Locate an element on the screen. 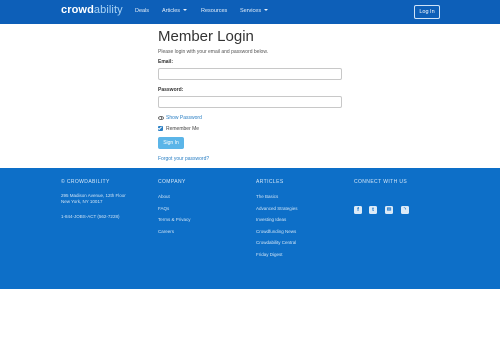 The image size is (500, 348). nav-item-articles: Articles is located at coordinates (175, 11).